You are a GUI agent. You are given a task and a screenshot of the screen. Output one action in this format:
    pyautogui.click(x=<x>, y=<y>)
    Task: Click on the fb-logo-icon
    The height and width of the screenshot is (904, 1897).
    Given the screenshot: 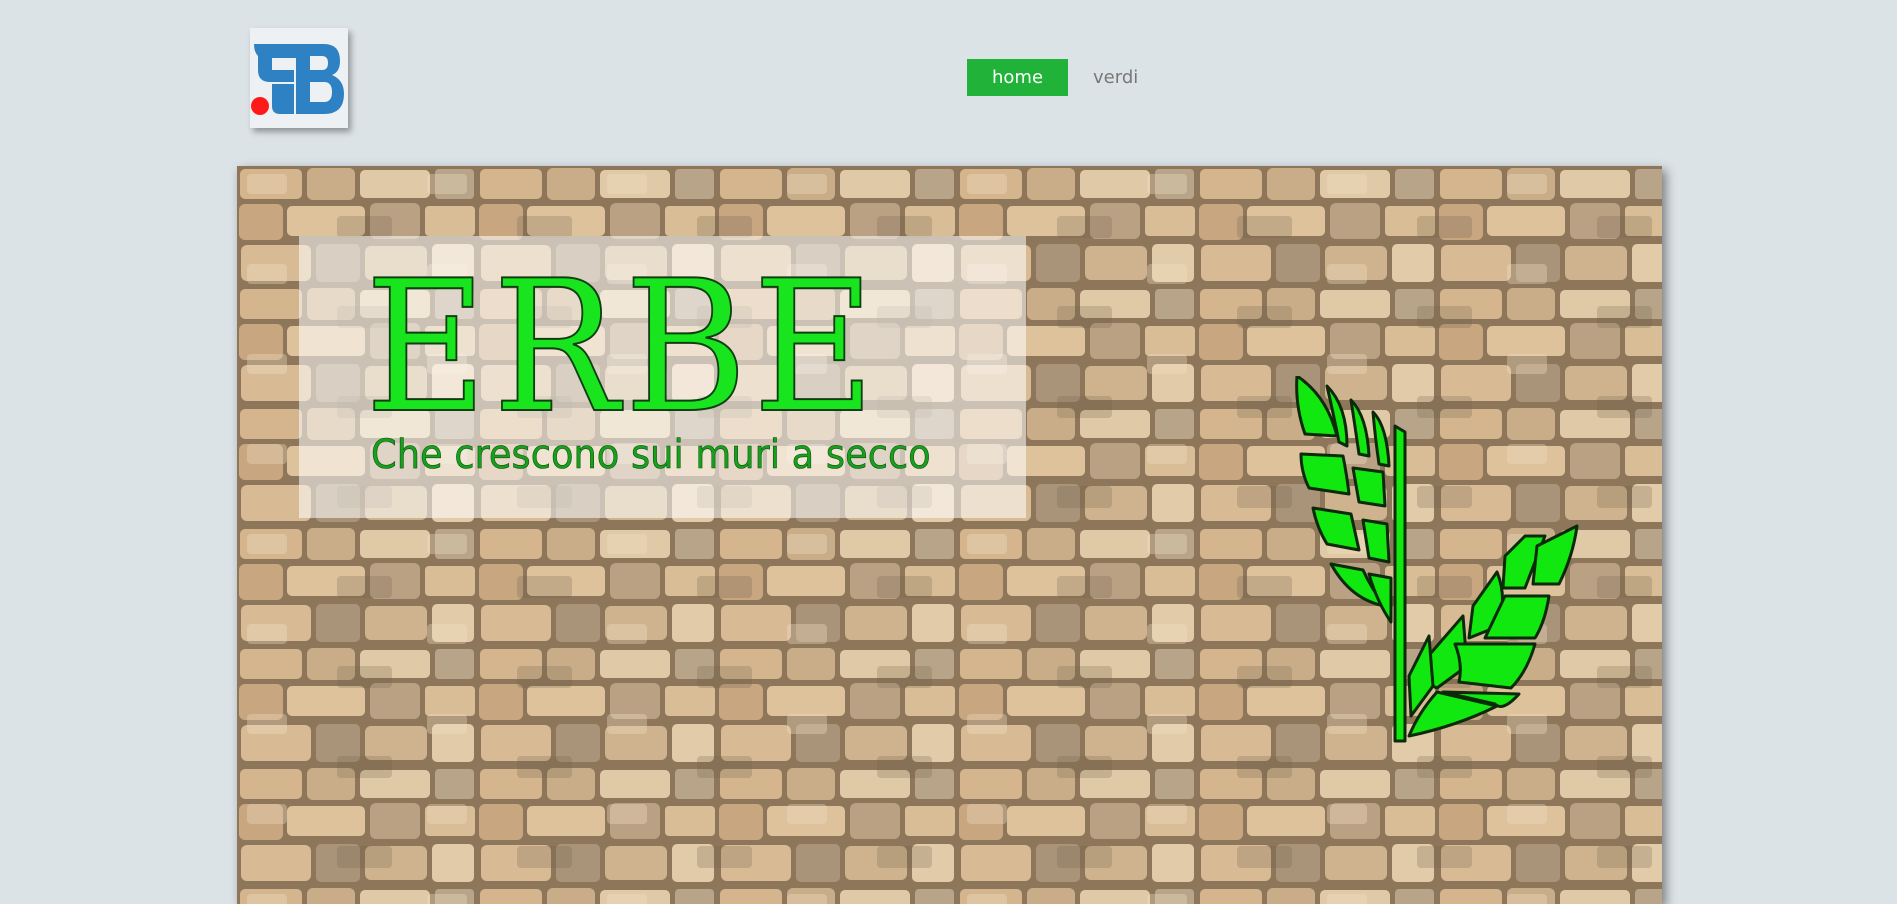 What is the action you would take?
    pyautogui.click(x=297, y=79)
    